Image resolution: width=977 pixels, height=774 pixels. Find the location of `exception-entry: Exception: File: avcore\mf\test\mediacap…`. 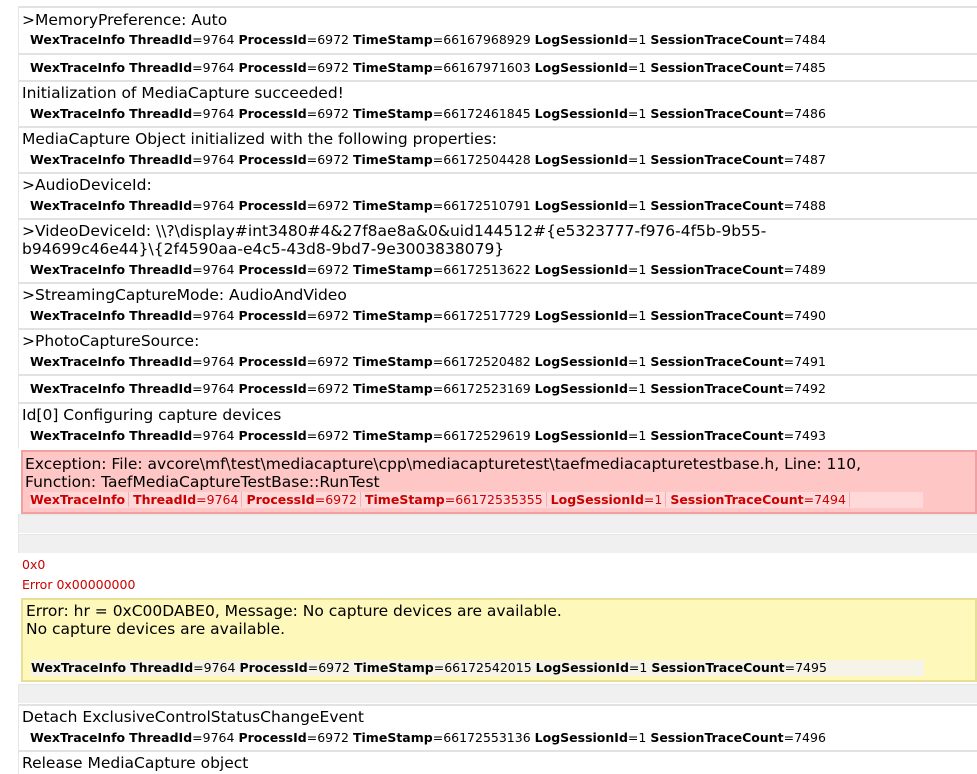

exception-entry: Exception: File: avcore\mf\test\mediacap… is located at coordinates (499, 482).